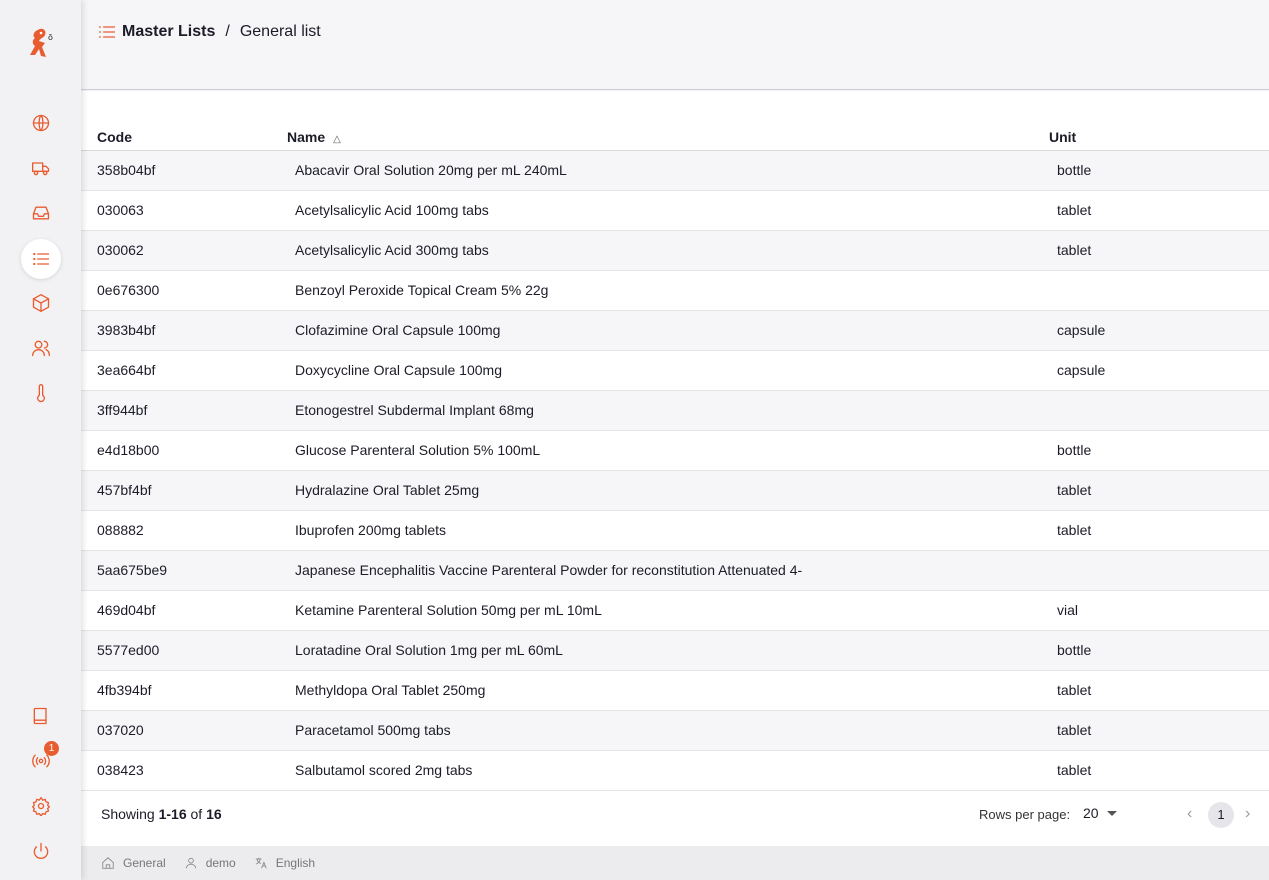  Describe the element at coordinates (392, 210) in the screenshot. I see `cell-name: Acetylsalicylic Acid 100mg tabs` at that location.